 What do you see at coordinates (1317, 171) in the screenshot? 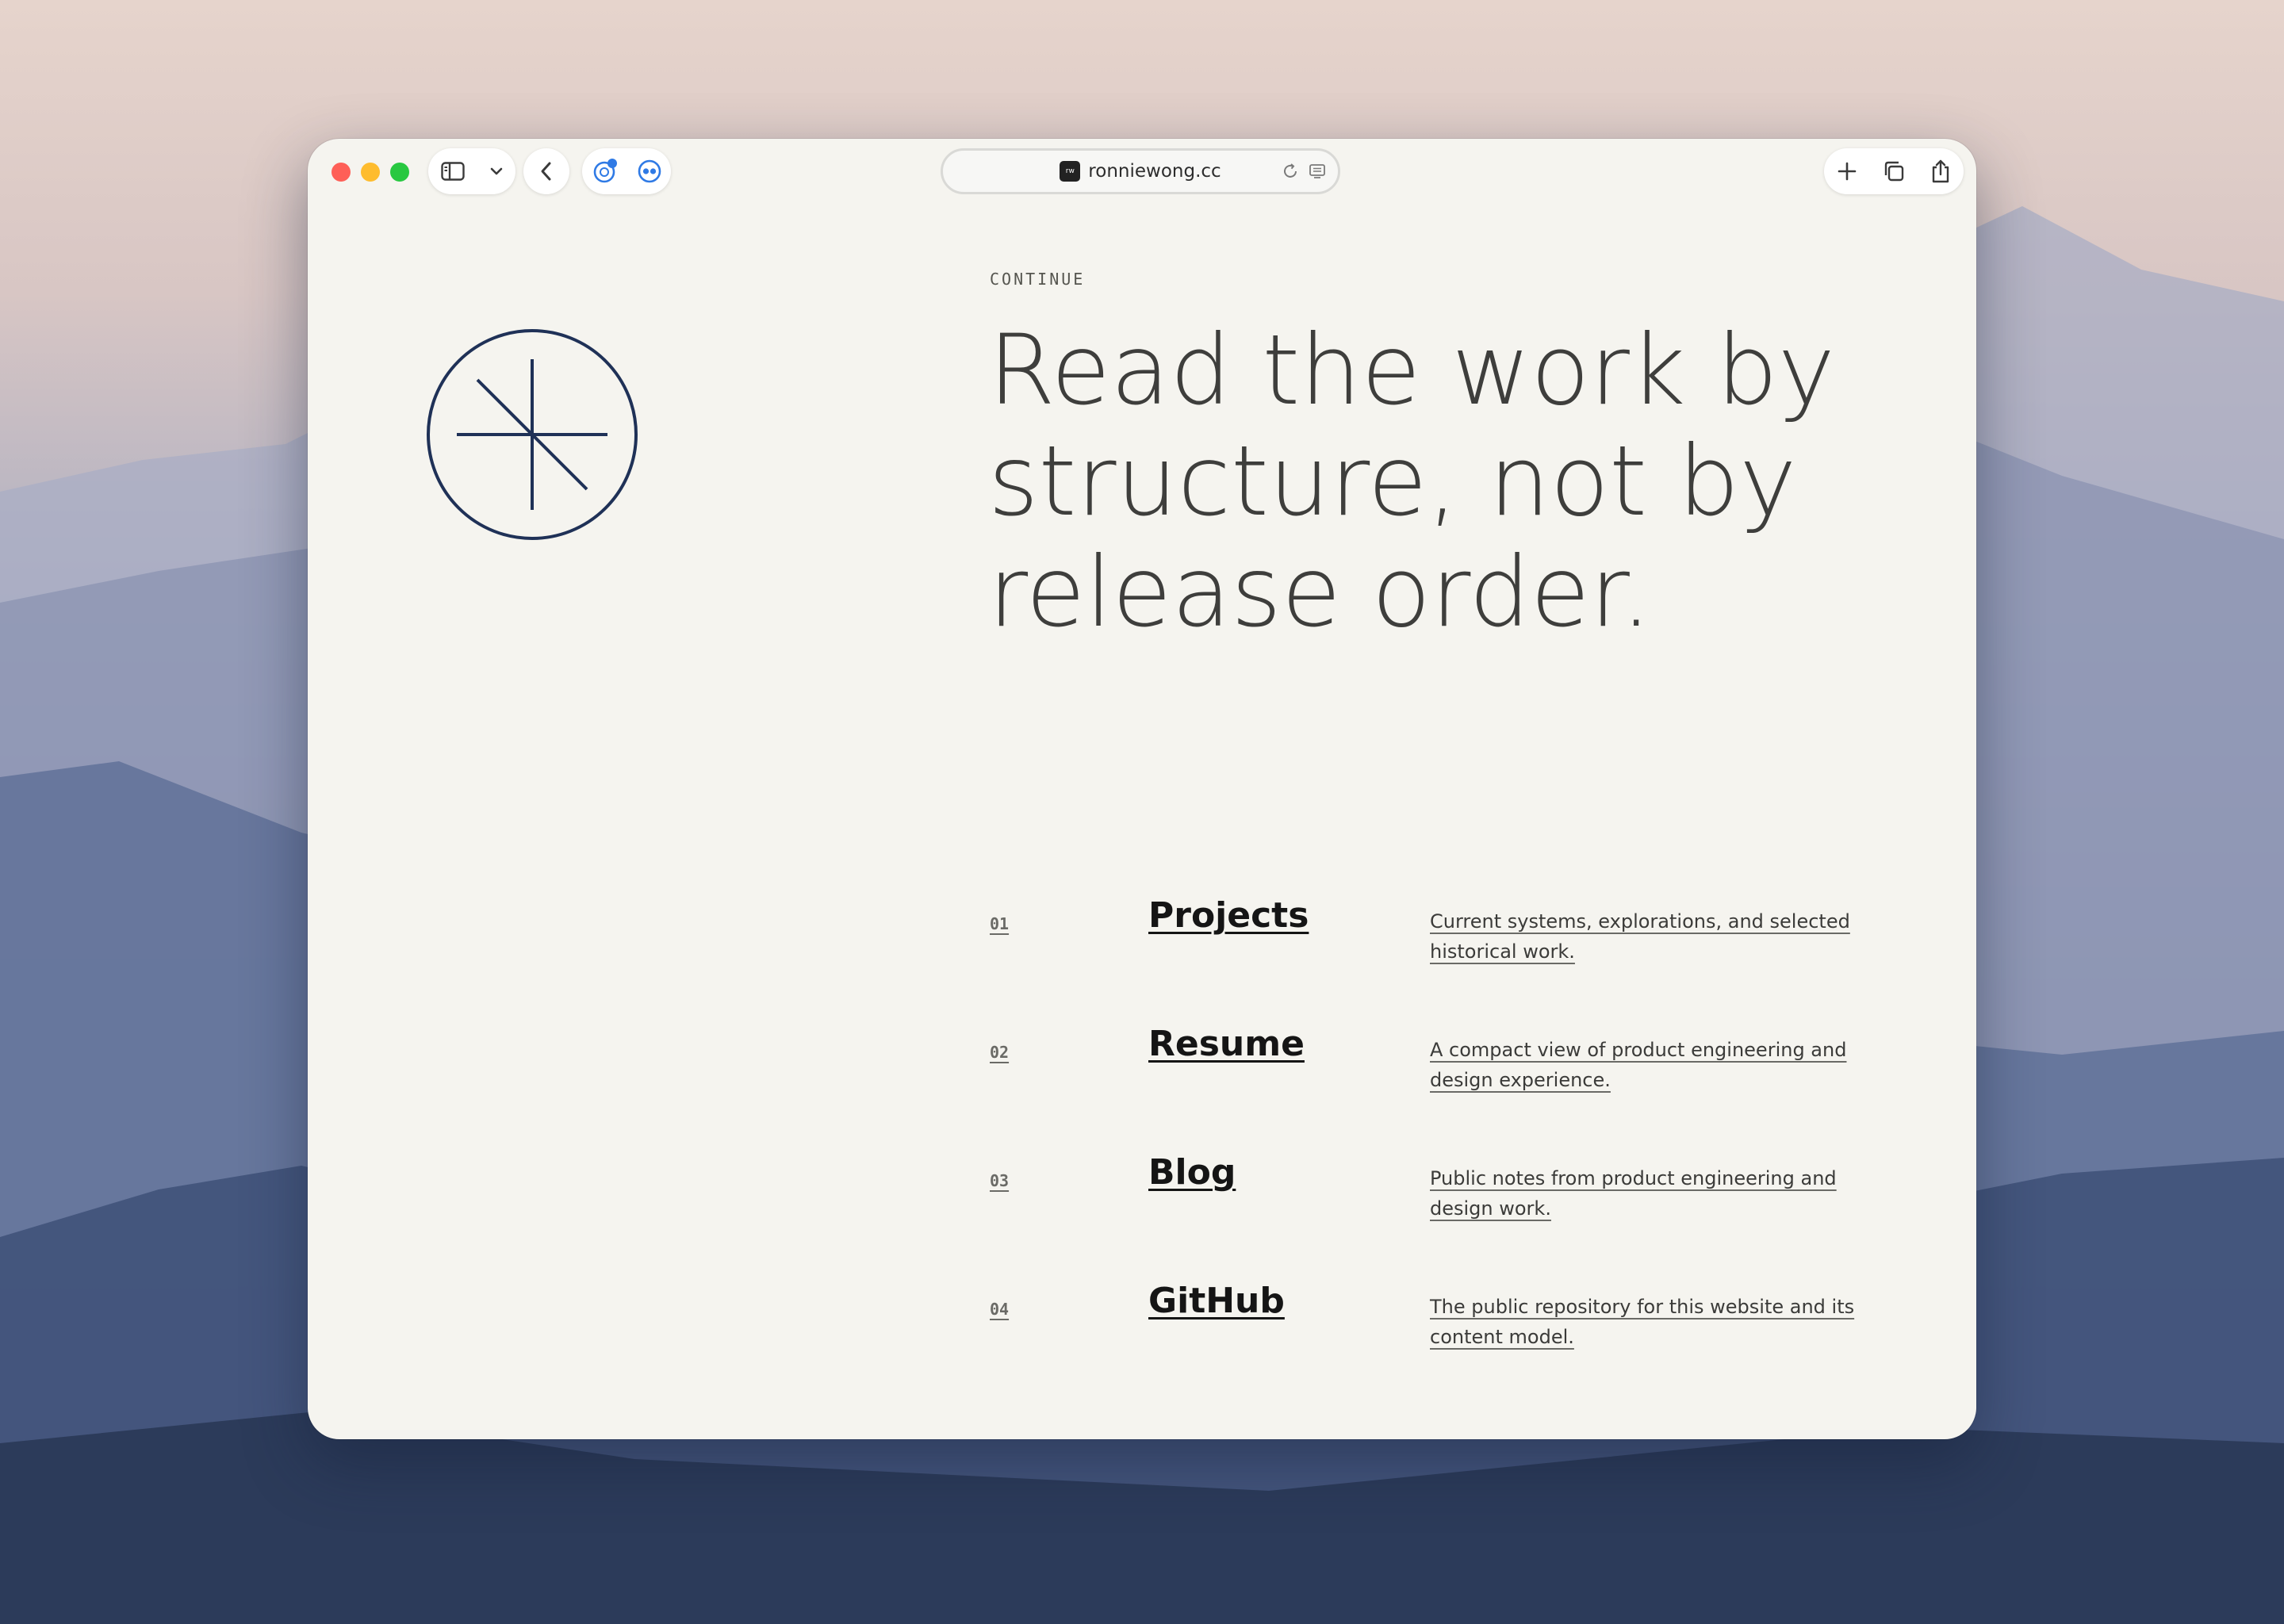
I see `reader-icon` at bounding box center [1317, 171].